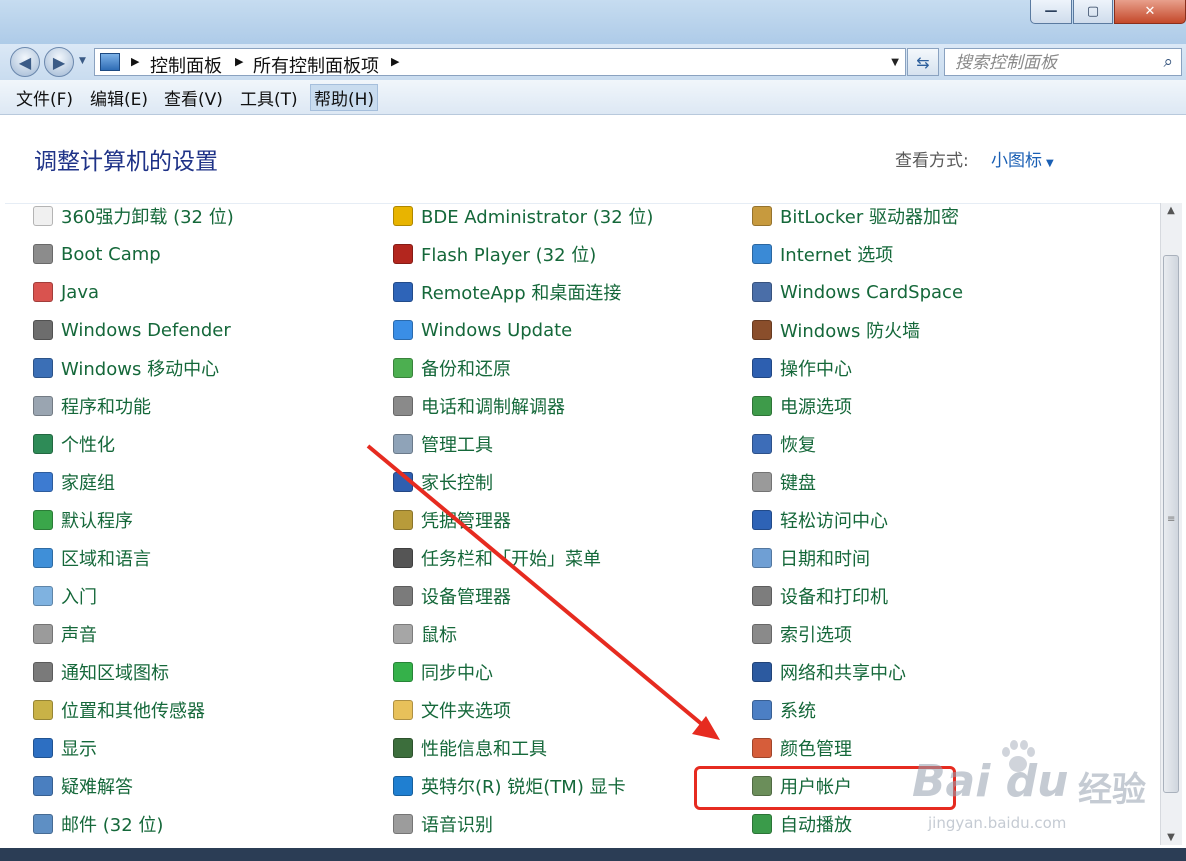  What do you see at coordinates (65, 596) in the screenshot?
I see `control-panel-item: 入门` at bounding box center [65, 596].